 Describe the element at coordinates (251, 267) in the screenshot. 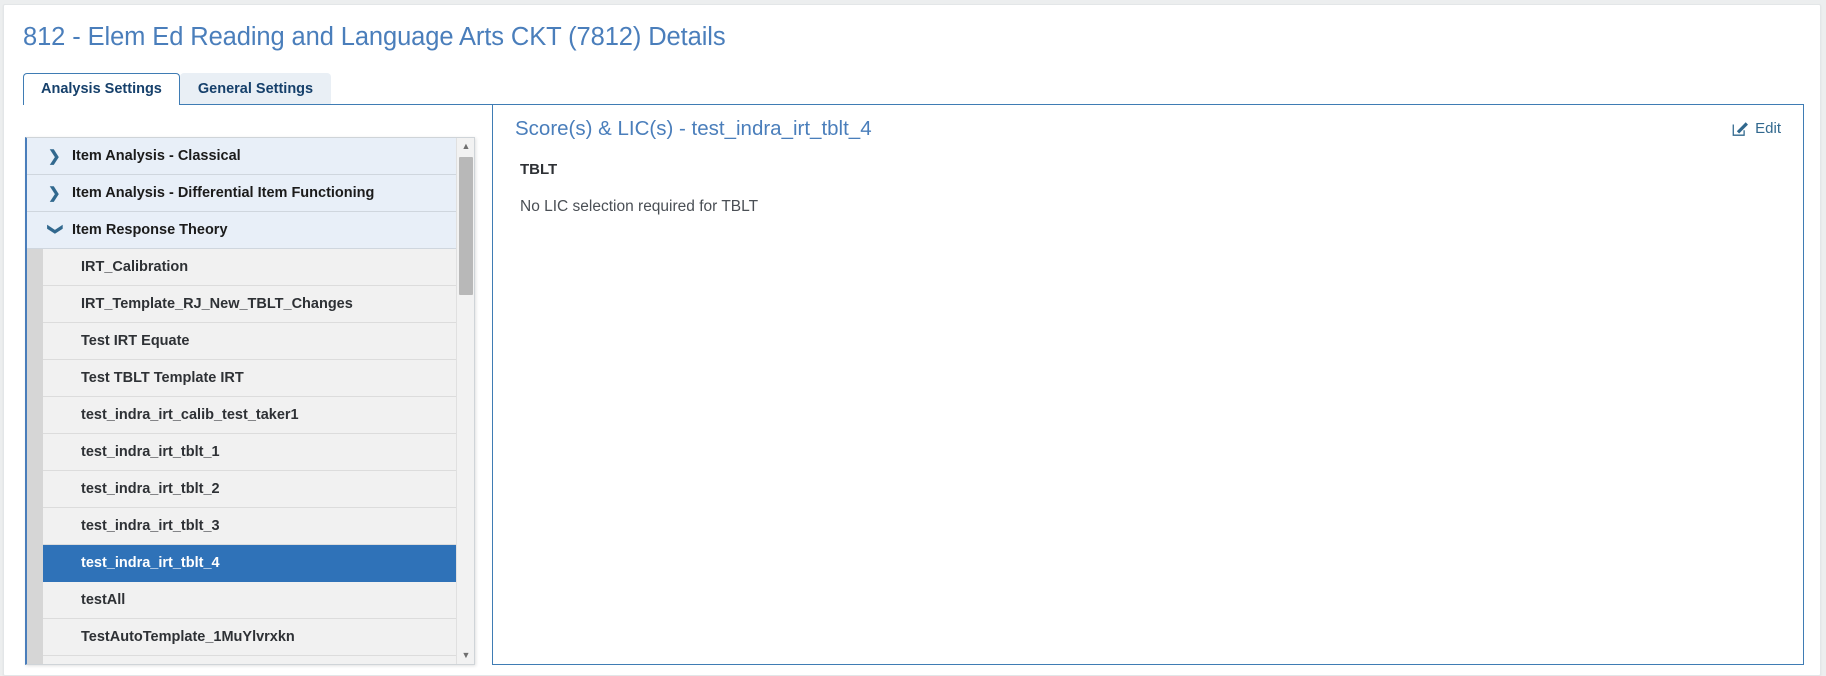

I see `tree-item-irt-calibration: IRT_Calibration` at that location.